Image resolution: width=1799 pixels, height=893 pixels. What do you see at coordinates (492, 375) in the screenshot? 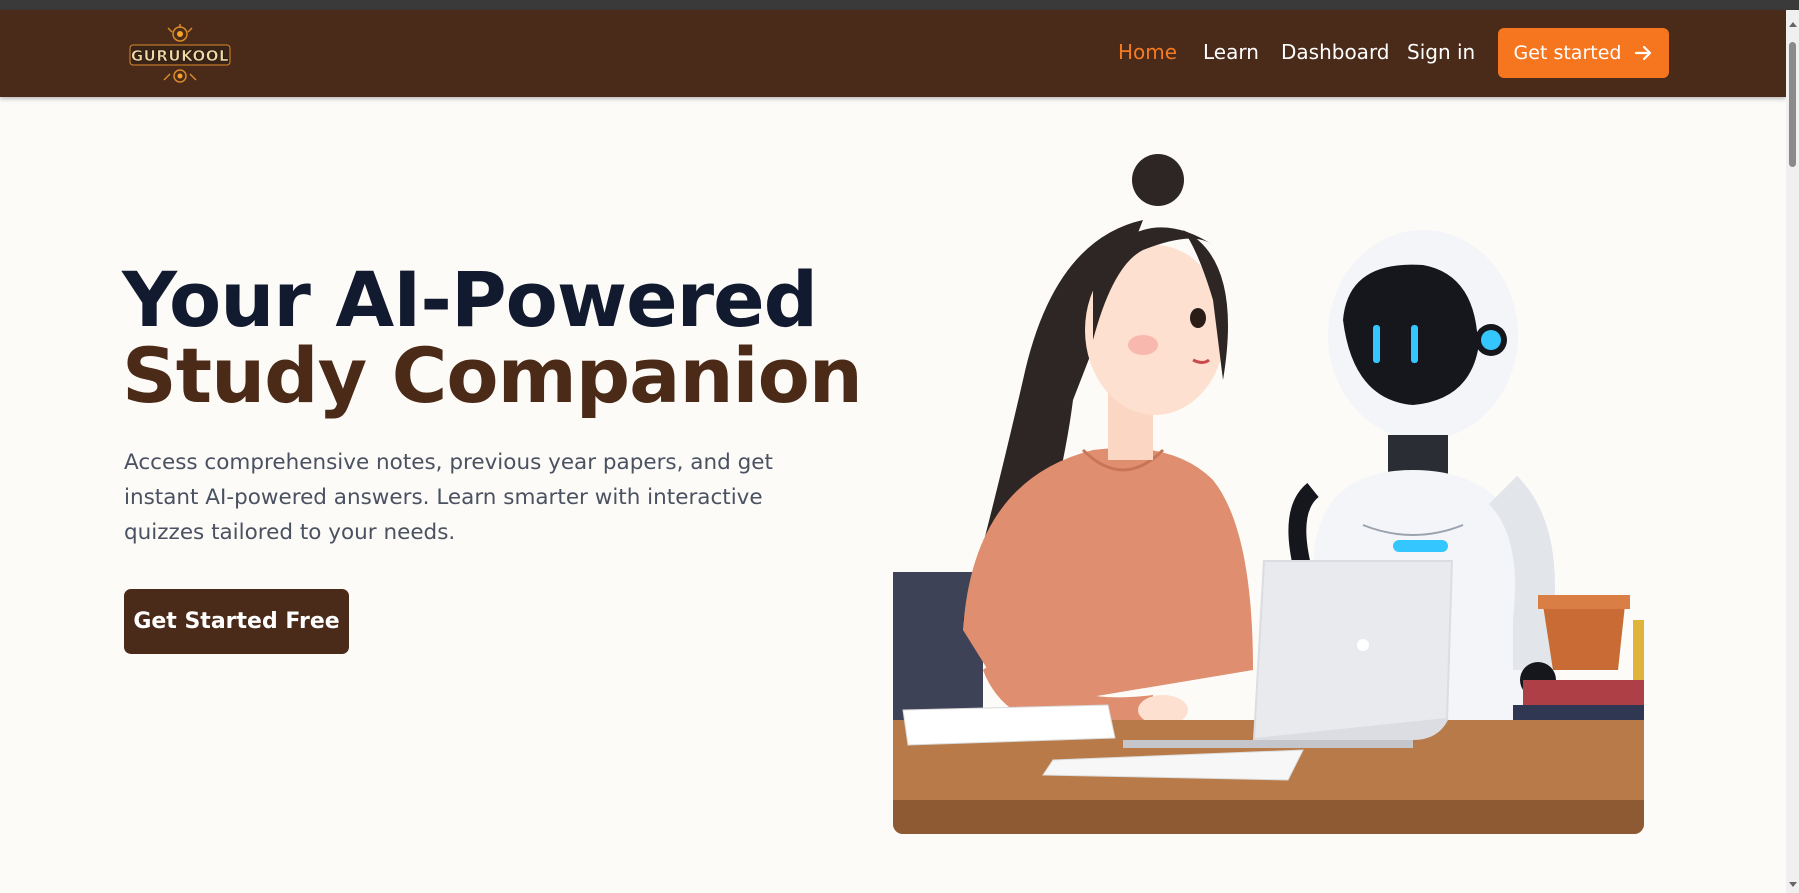
I see `hero-title-line2: Study Companion` at bounding box center [492, 375].